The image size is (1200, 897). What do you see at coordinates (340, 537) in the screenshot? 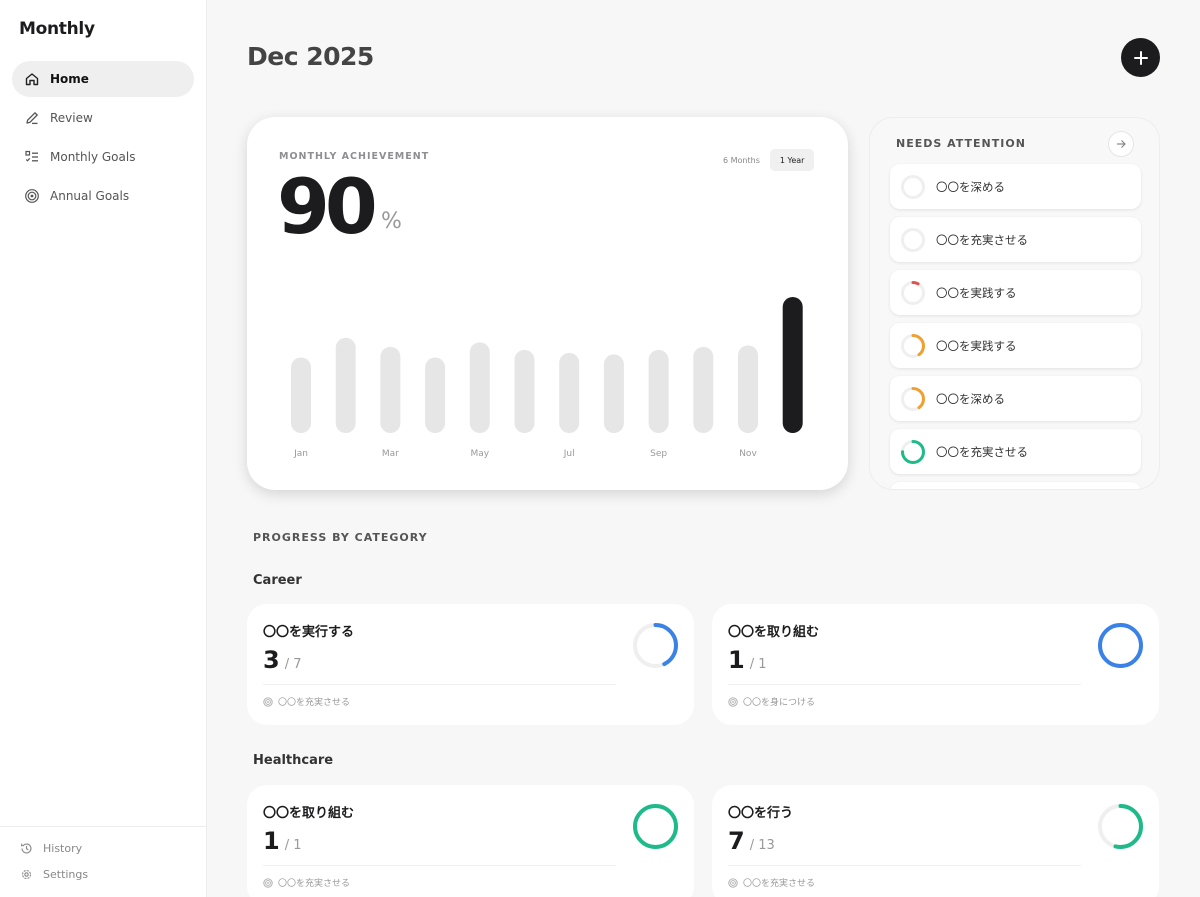
I see `section-title: PROGRESS BY CATEGORY` at bounding box center [340, 537].